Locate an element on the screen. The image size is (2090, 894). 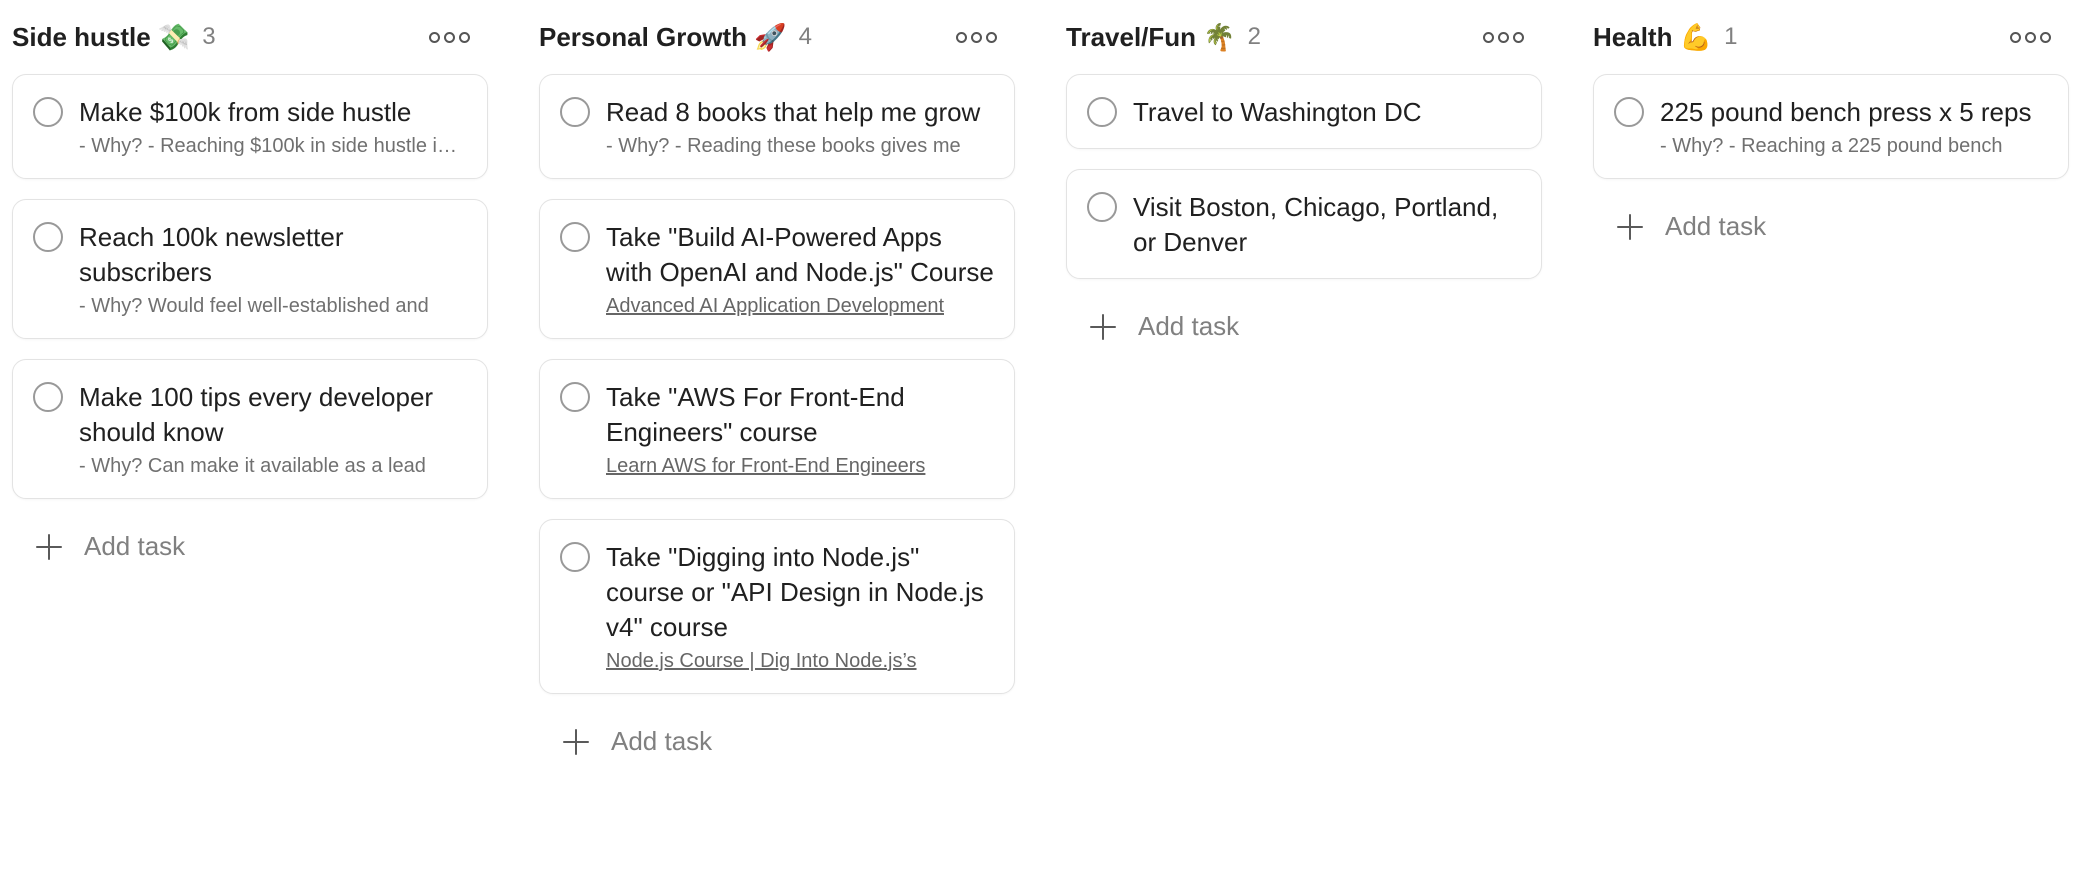
task-link: Node.js Course | Dig Into Node.js’s is located at coordinates (800, 661).